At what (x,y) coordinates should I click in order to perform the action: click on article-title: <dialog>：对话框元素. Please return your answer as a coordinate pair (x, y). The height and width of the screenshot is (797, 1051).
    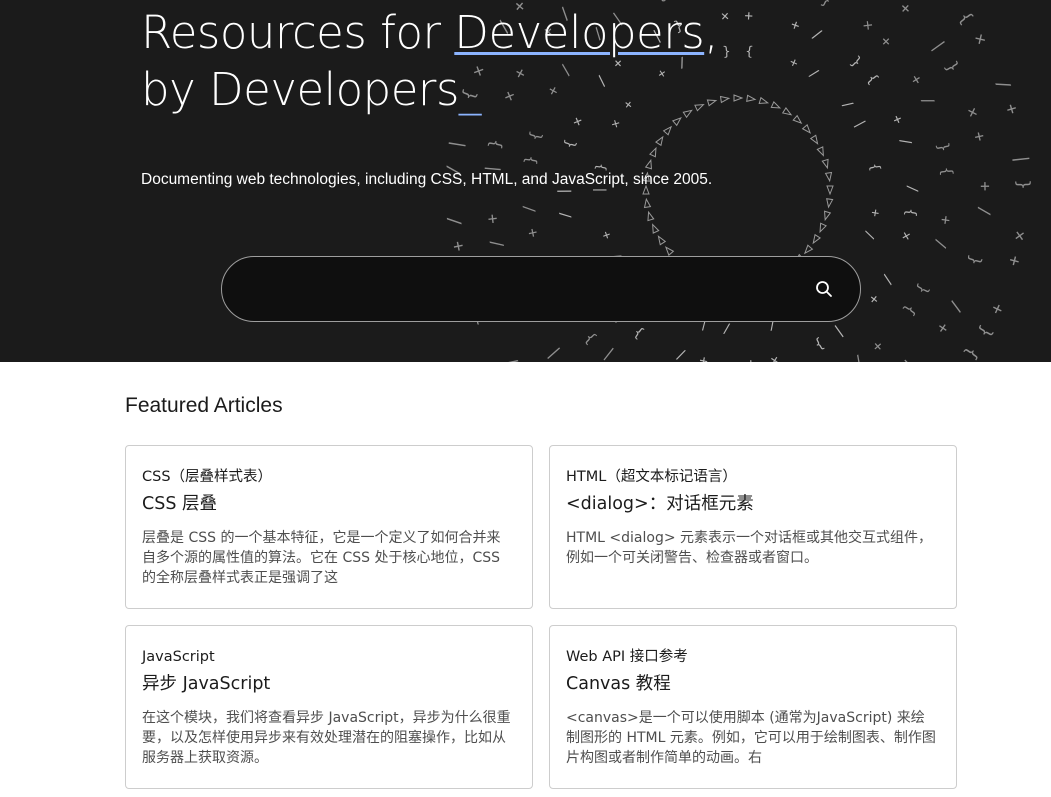
    Looking at the image, I should click on (753, 504).